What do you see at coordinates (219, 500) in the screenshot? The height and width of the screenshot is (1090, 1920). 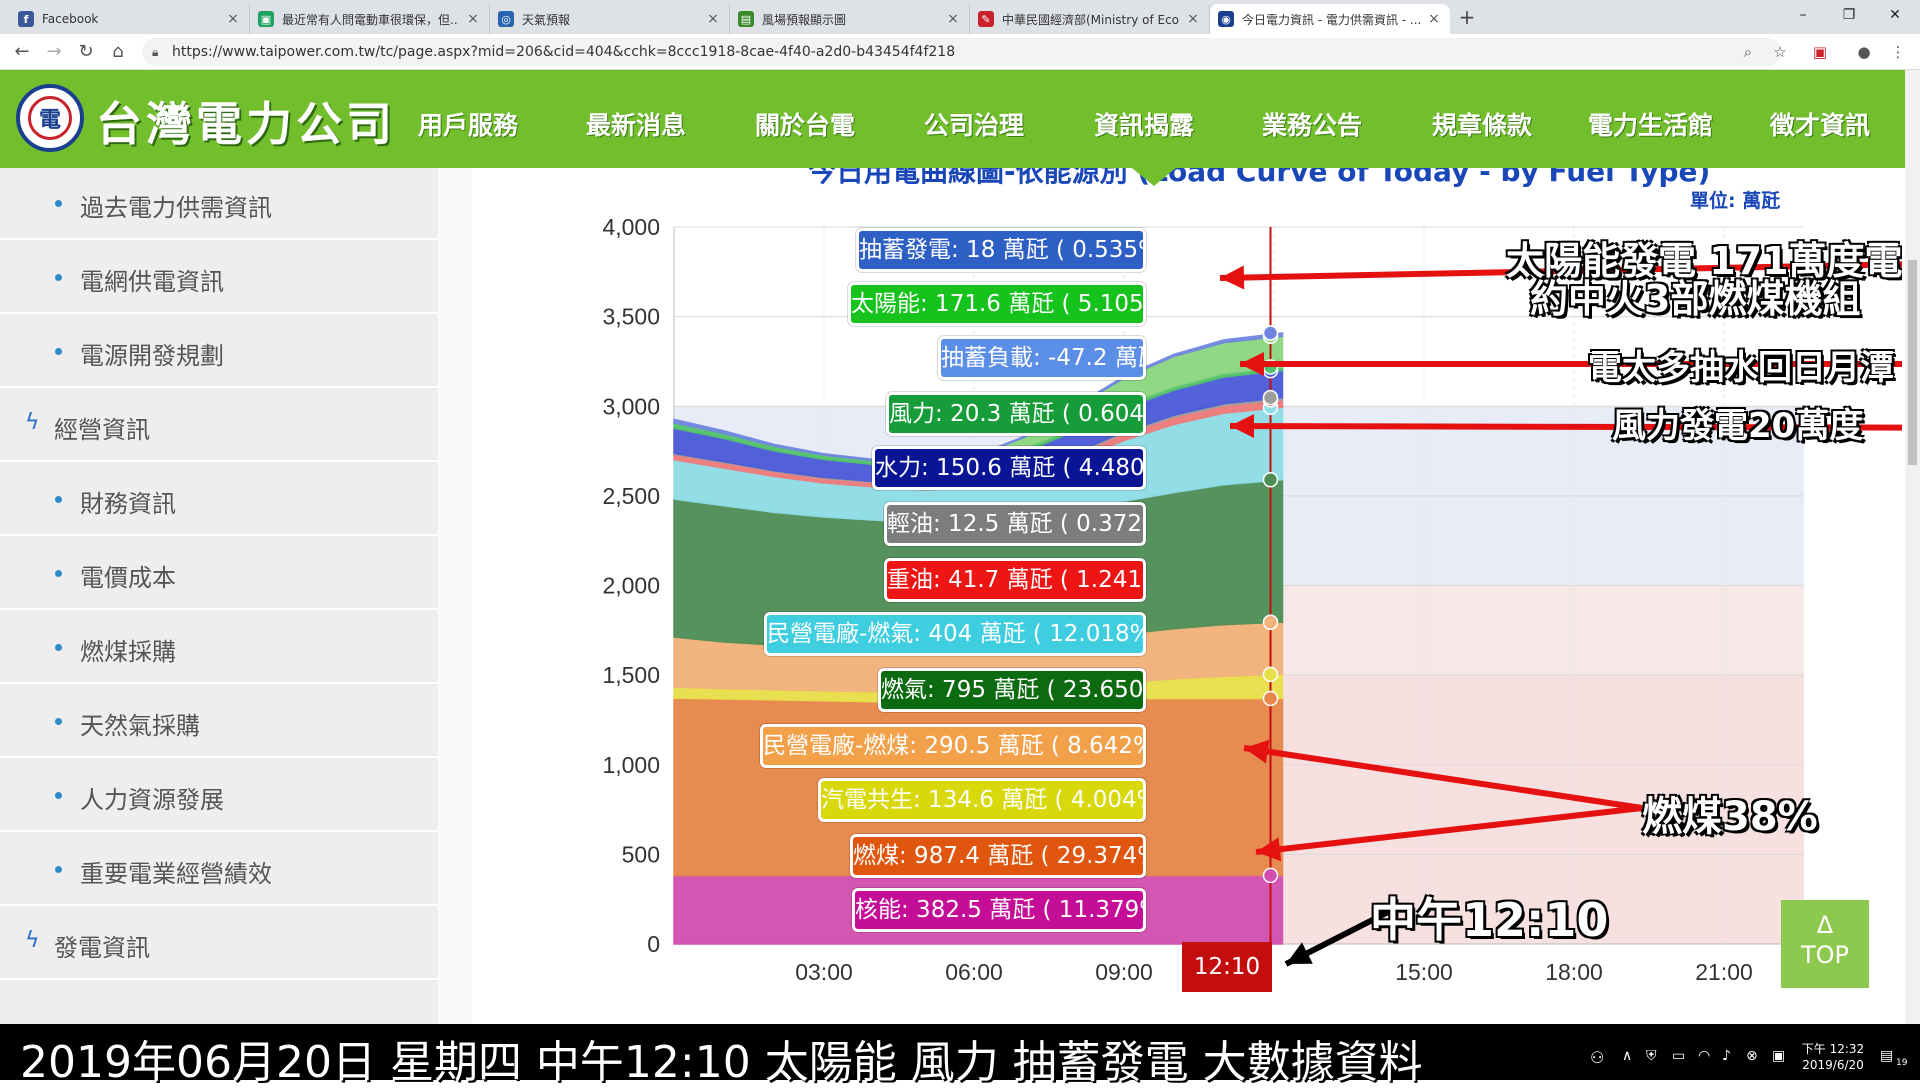 I see `sidebar-item: 財務資訊` at bounding box center [219, 500].